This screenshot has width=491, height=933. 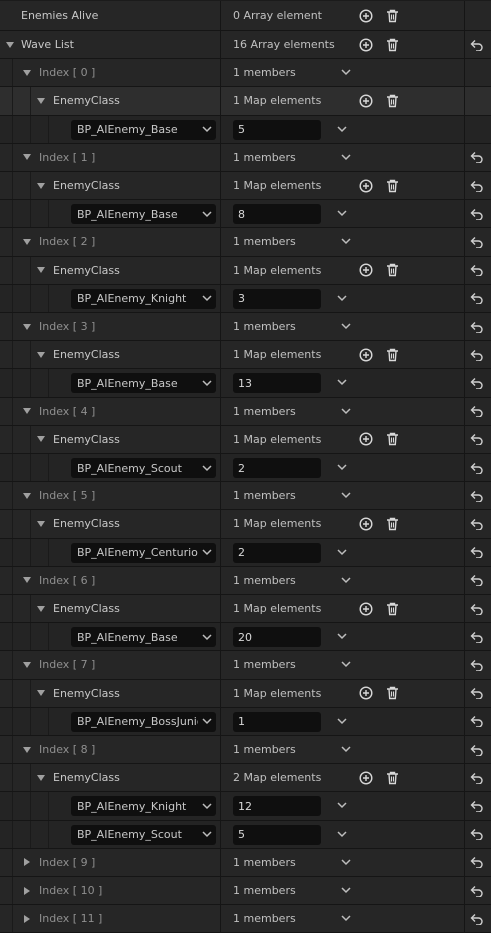 I want to click on enemy-class-dropdown: BP_AIEnemy_BossJunior, so click(x=143, y=721).